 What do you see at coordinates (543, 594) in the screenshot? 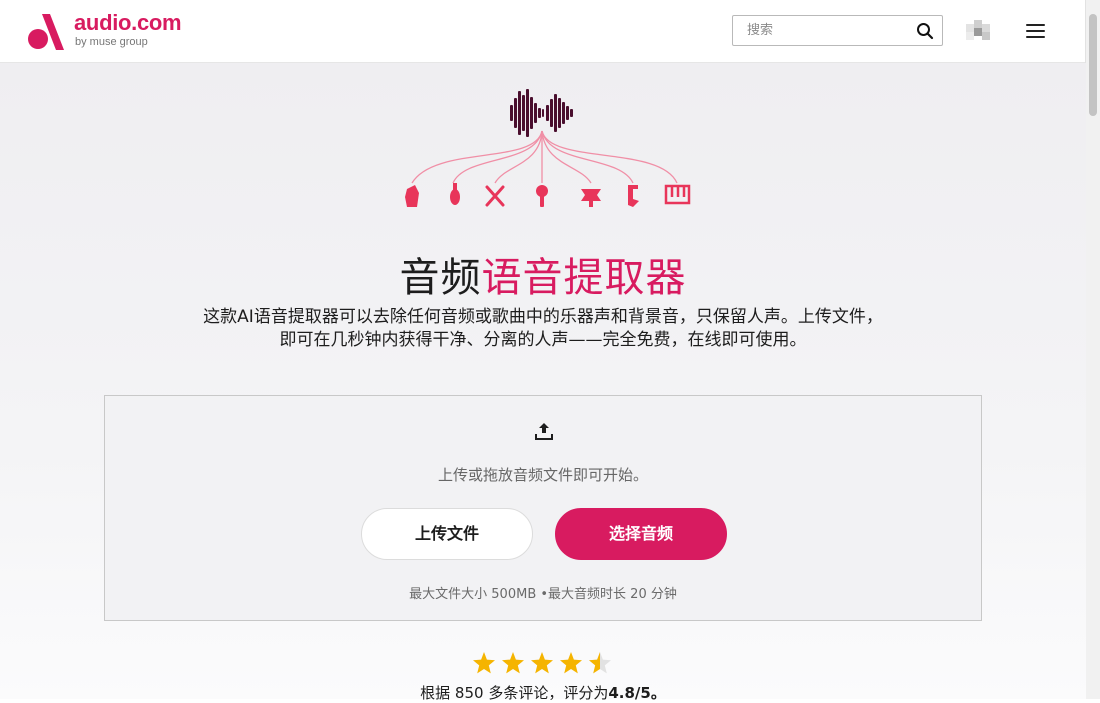
I see `upload-limits: 最大文件大小 500MB •最大音频时长 20 分钟` at bounding box center [543, 594].